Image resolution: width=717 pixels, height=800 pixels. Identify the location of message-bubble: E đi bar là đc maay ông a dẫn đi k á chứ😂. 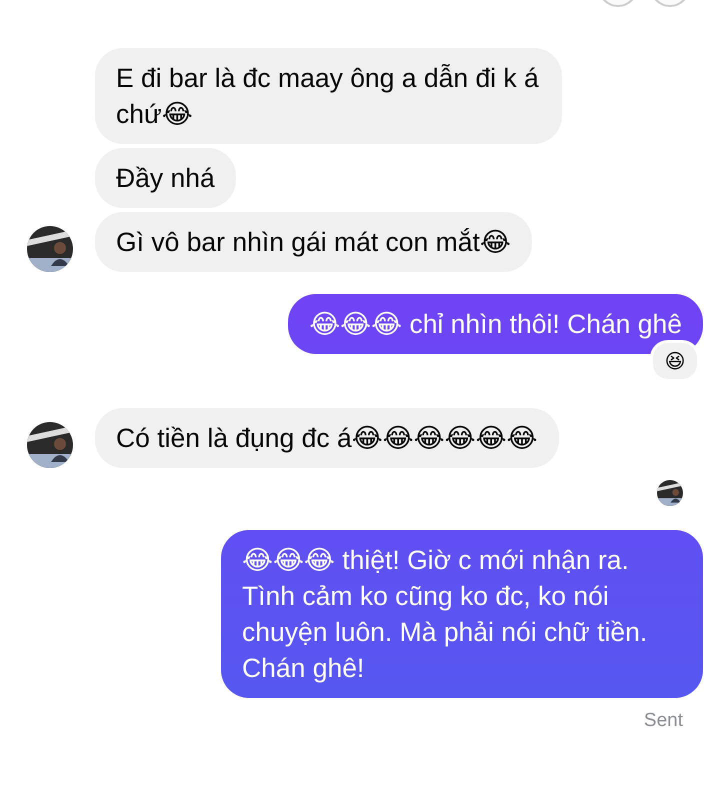
(328, 96).